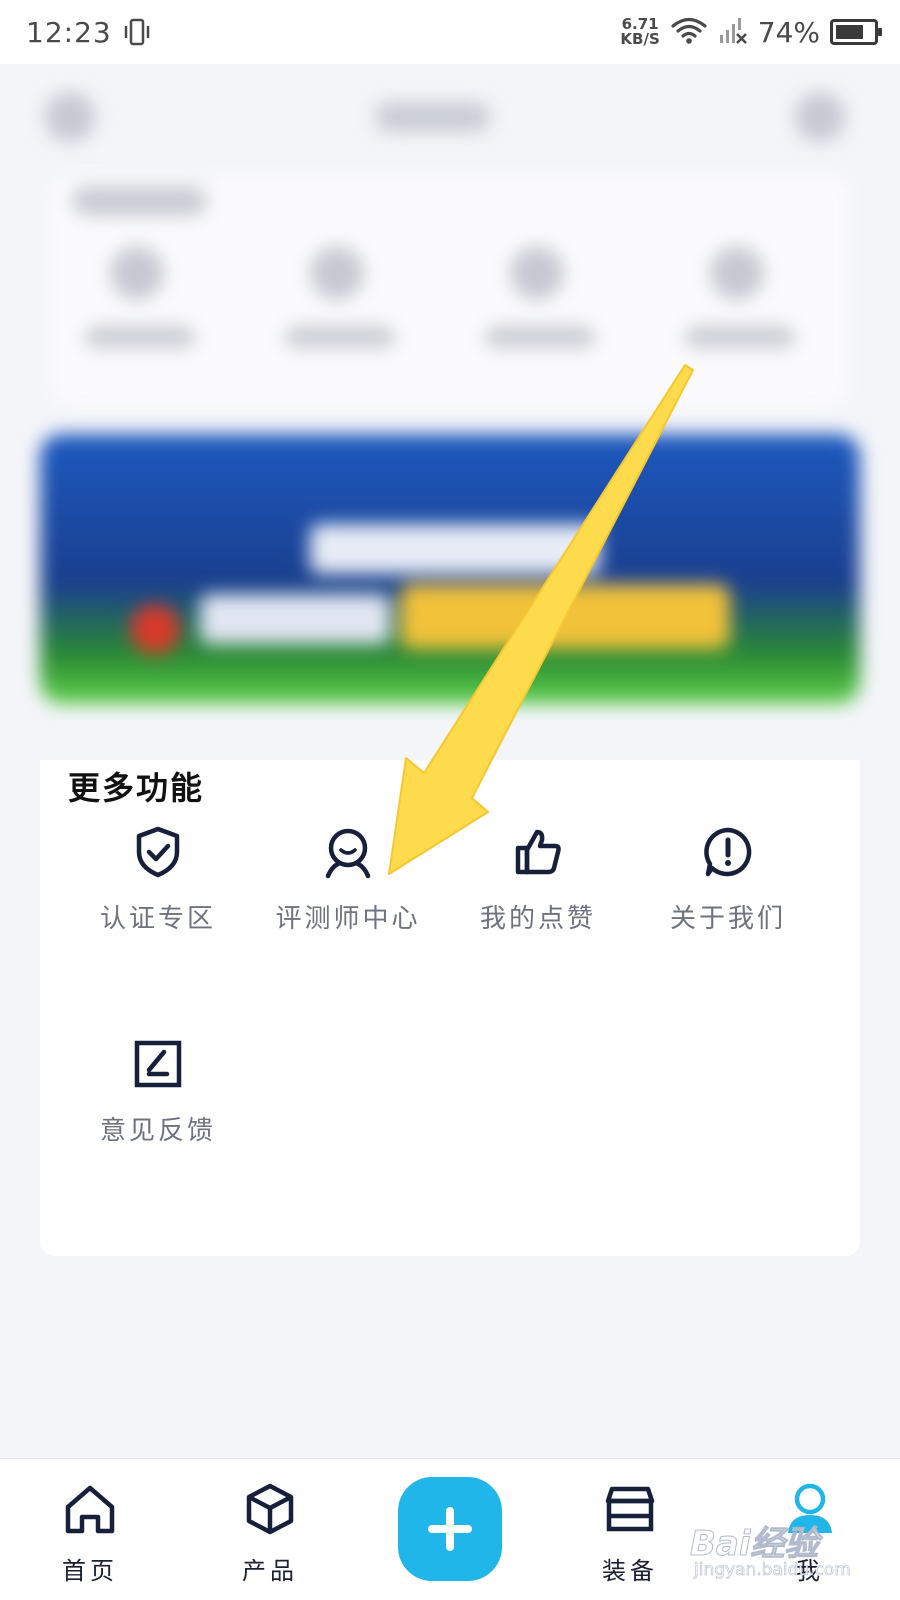 This screenshot has height=1600, width=900. What do you see at coordinates (158, 1064) in the screenshot?
I see `feedback-edit-icon` at bounding box center [158, 1064].